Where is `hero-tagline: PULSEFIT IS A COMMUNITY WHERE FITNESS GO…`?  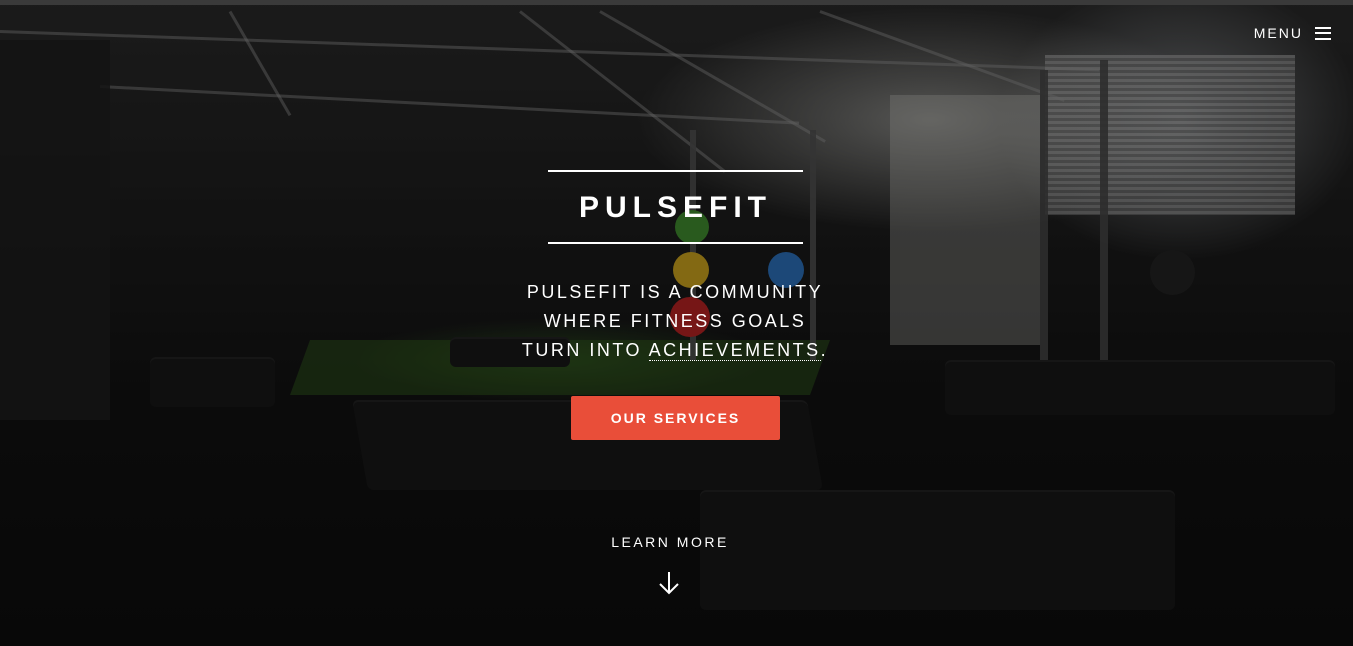 hero-tagline: PULSEFIT IS A COMMUNITY WHERE FITNESS GO… is located at coordinates (675, 321).